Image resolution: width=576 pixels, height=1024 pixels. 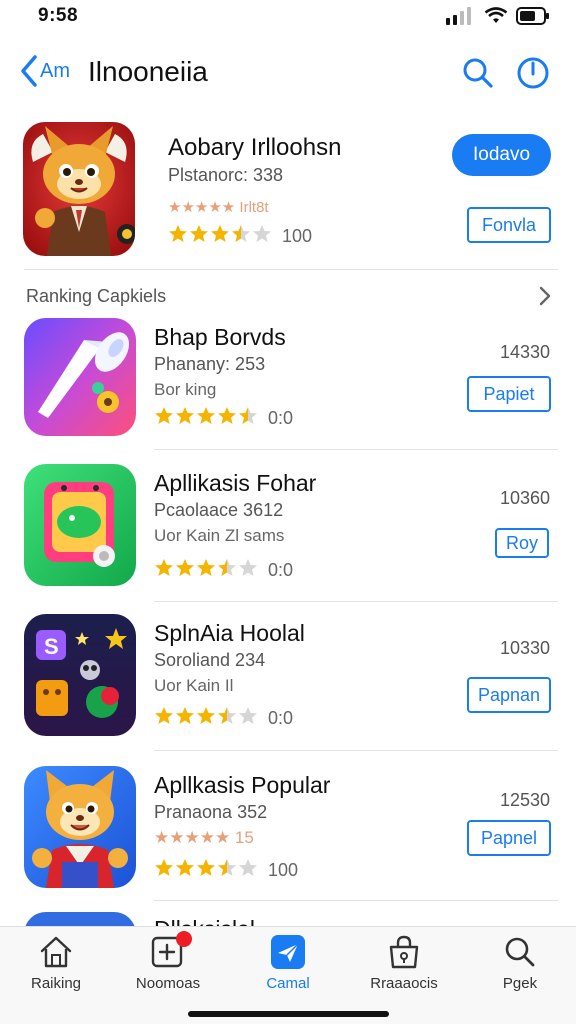 I want to click on tab-label: Noomoas, so click(x=168, y=983).